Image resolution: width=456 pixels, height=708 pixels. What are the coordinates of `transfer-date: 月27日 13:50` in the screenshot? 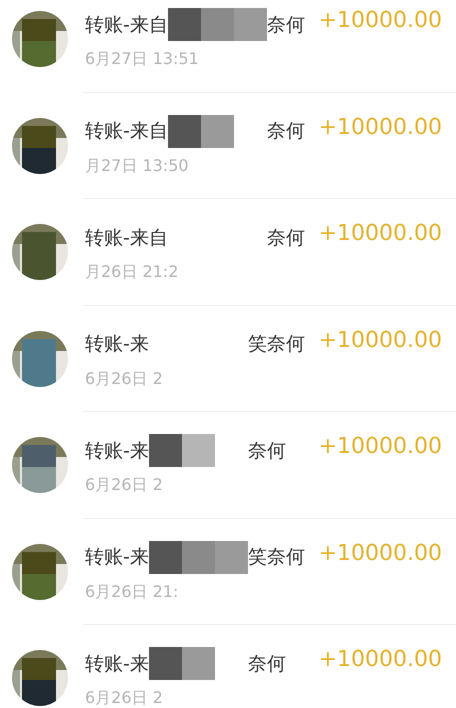 It's located at (137, 166).